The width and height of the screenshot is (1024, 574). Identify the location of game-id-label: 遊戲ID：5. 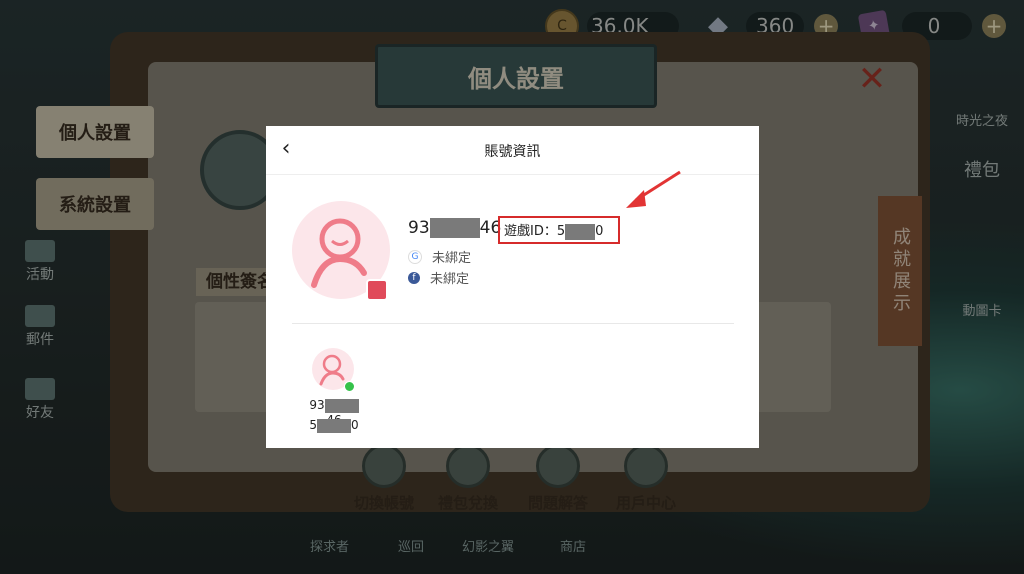
(535, 231).